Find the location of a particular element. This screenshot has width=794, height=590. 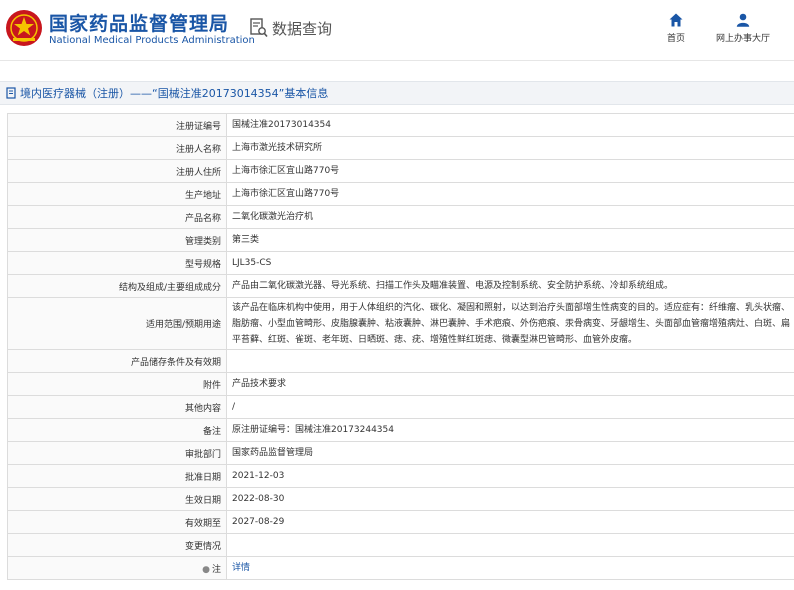

row-value: / is located at coordinates (510, 407).